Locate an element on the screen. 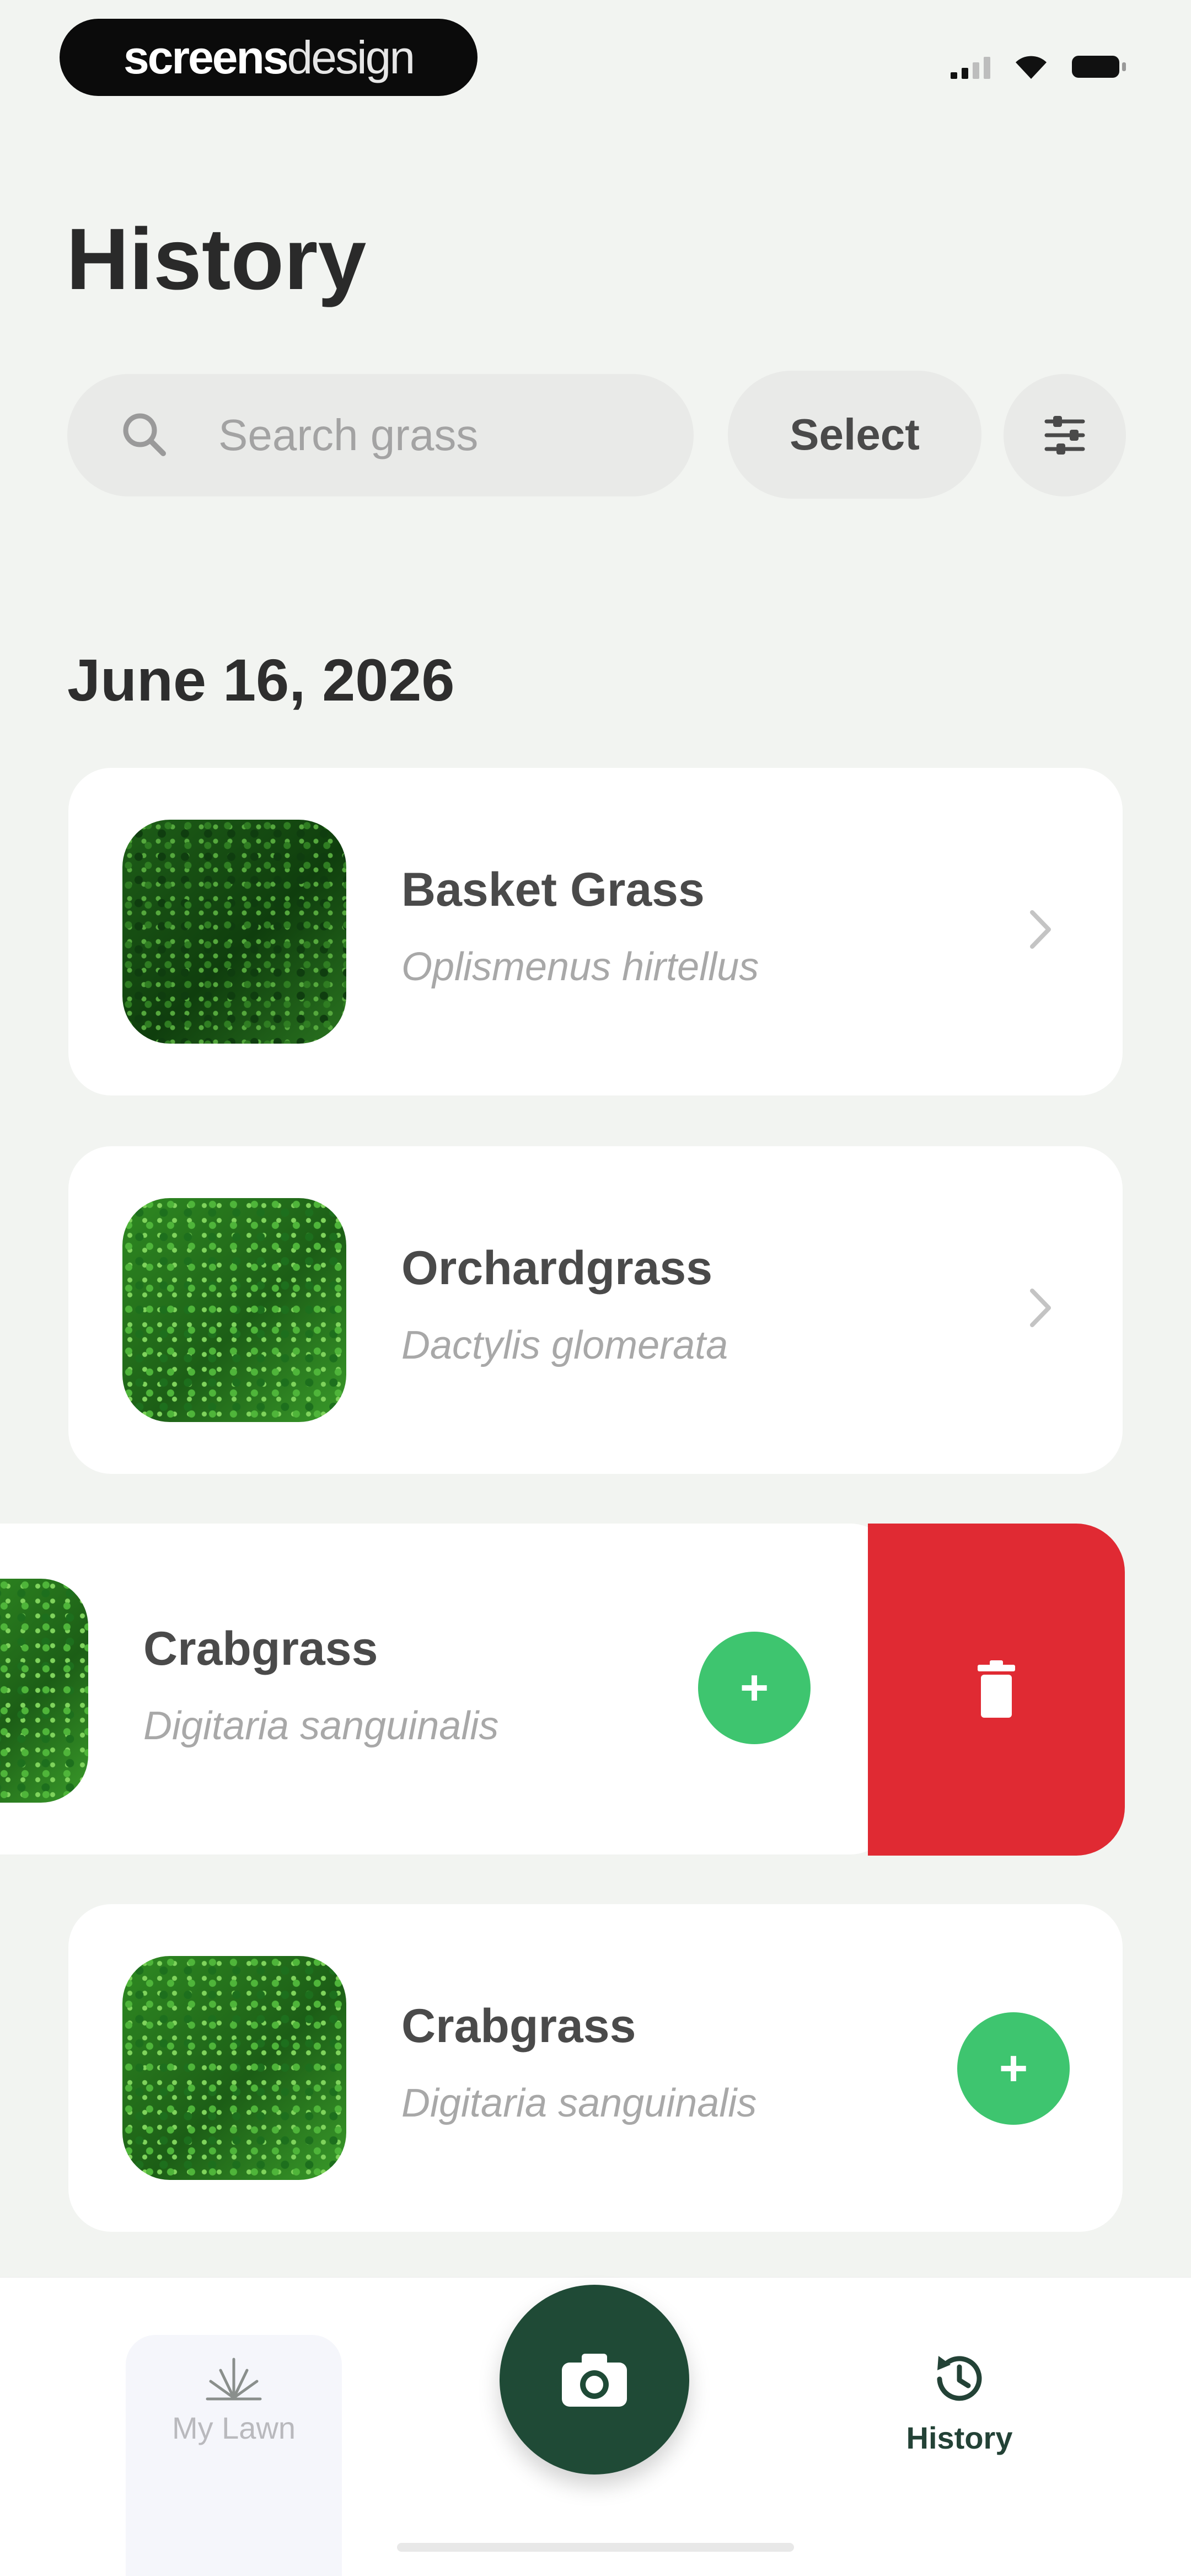 The image size is (1191, 2576). brand-watermark: screens design is located at coordinates (269, 57).